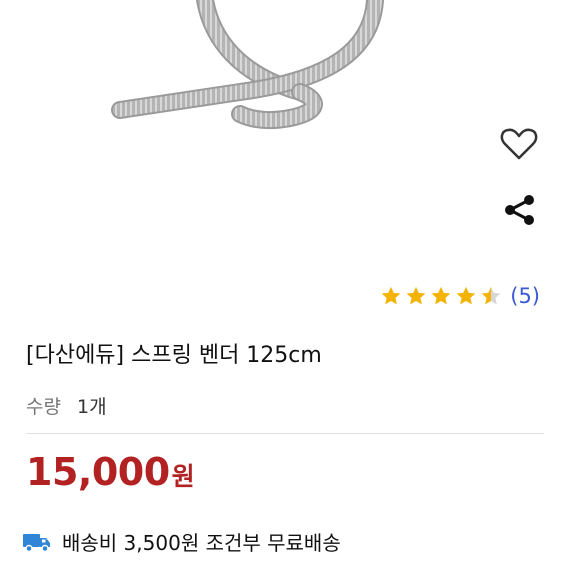 This screenshot has height=568, width=568. I want to click on product-title: [다산에듀] 스프링 벤더 125cm, so click(174, 355).